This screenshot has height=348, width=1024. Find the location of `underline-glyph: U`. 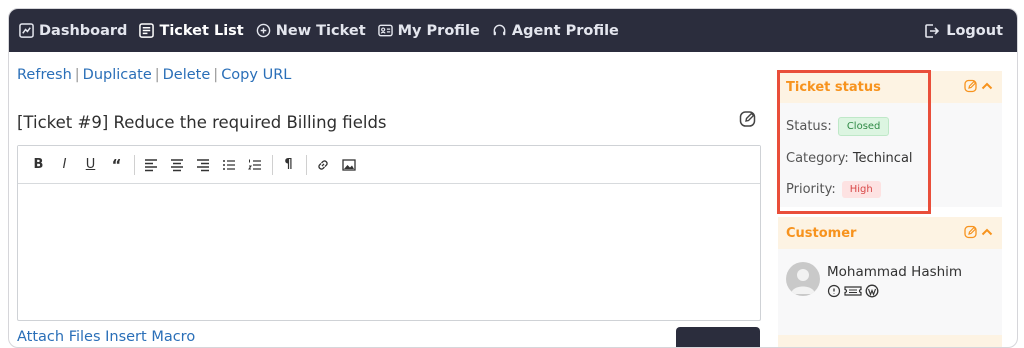

underline-glyph: U is located at coordinates (90, 164).